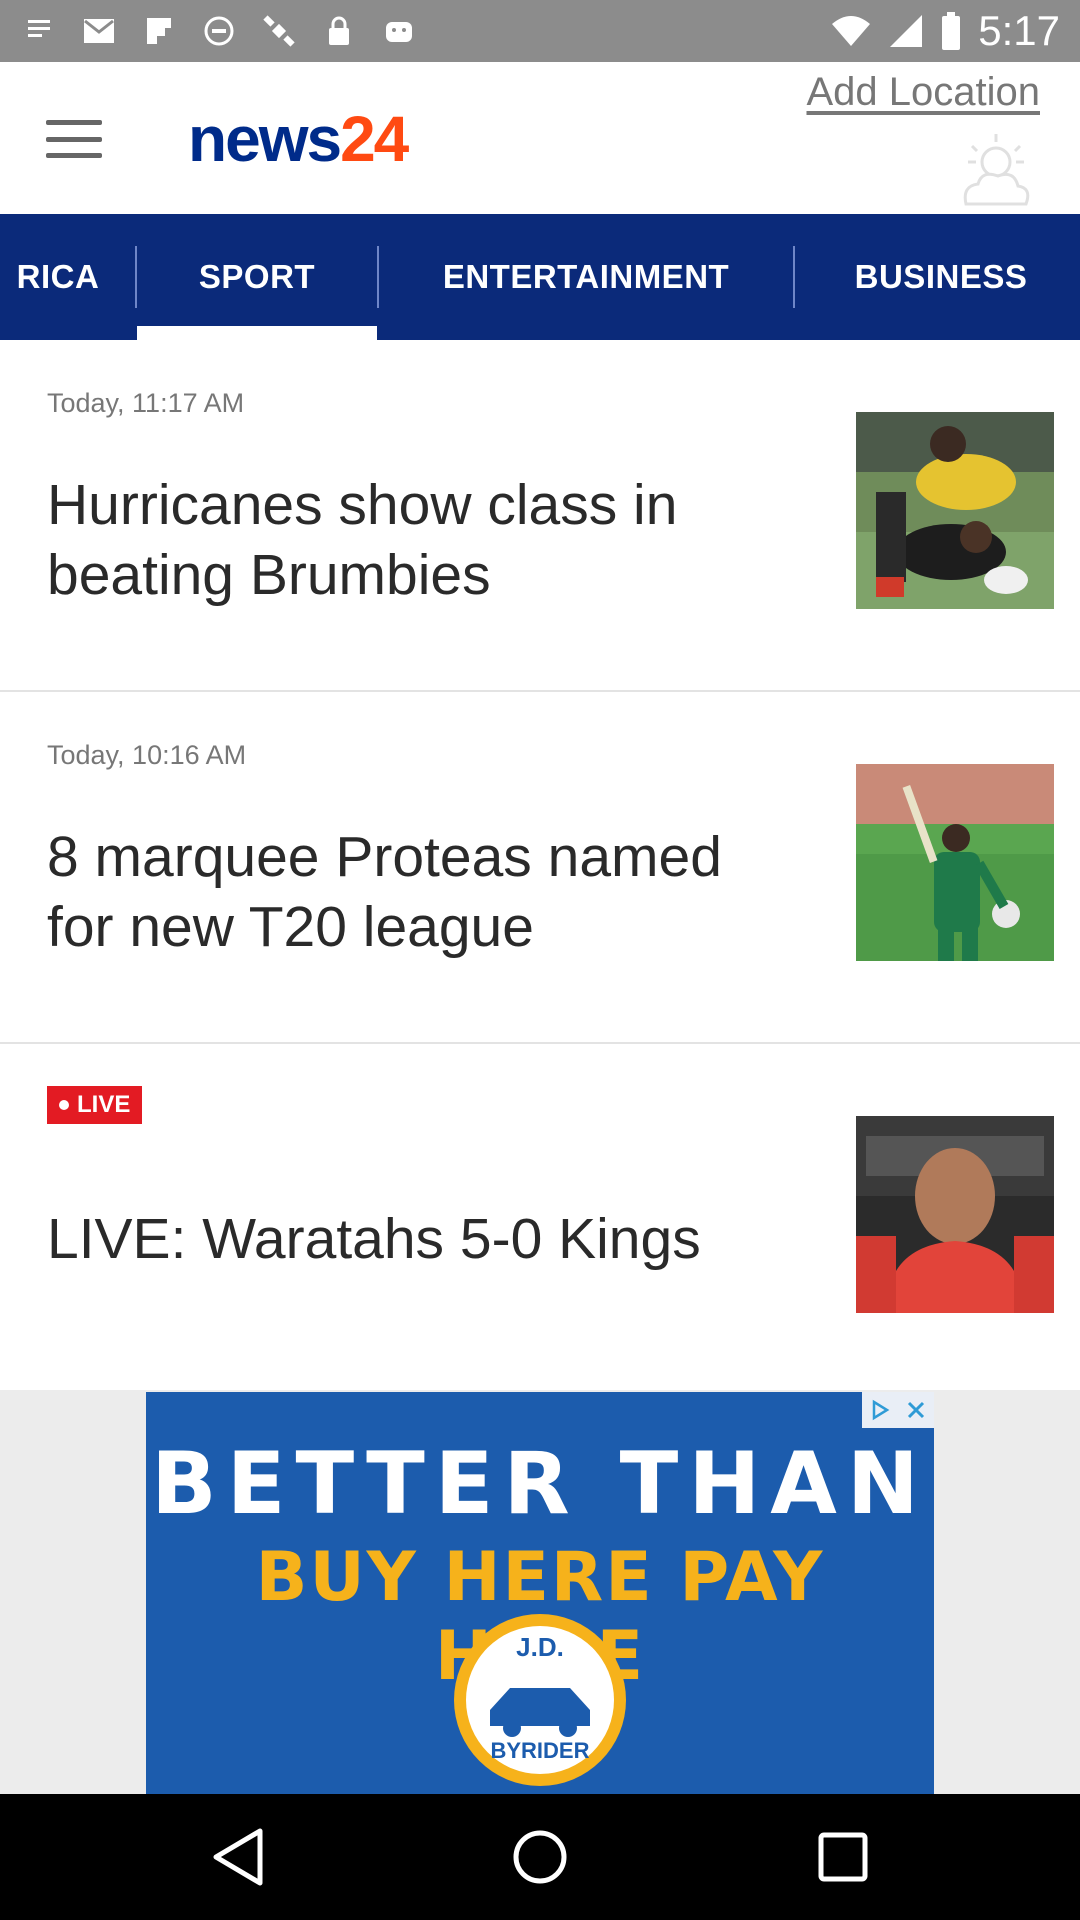 The height and width of the screenshot is (1920, 1080). I want to click on ad-headline: BETTER THAN, so click(540, 1484).